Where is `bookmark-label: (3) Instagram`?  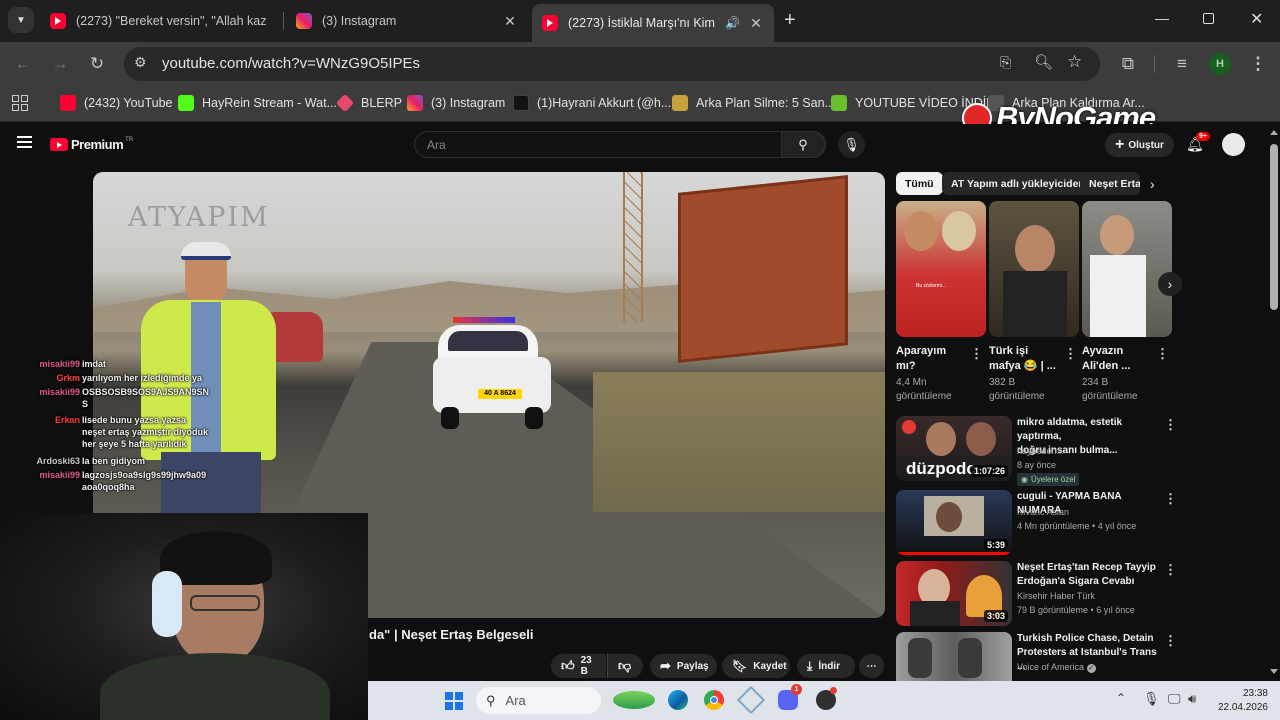 bookmark-label: (3) Instagram is located at coordinates (468, 103).